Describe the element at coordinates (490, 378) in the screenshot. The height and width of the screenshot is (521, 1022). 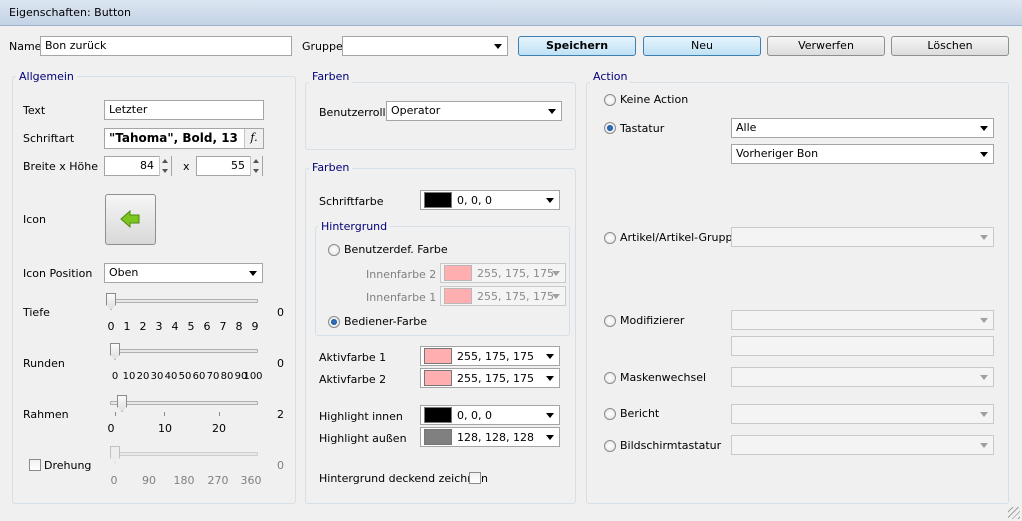
I see `active2-select: 255, 175, 175` at that location.